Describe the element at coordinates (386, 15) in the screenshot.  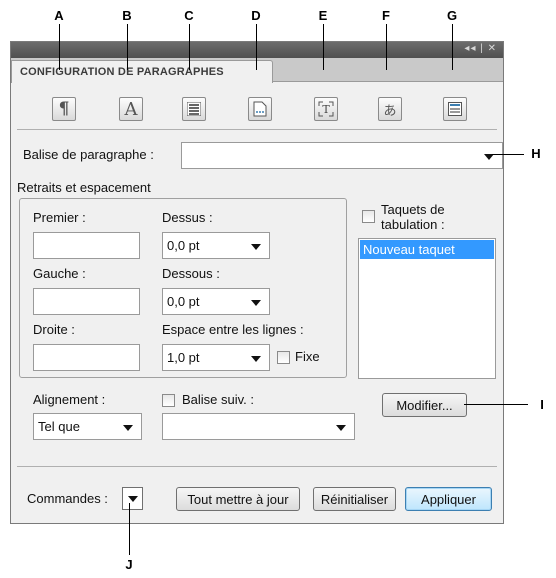
I see `callout-f: F` at that location.